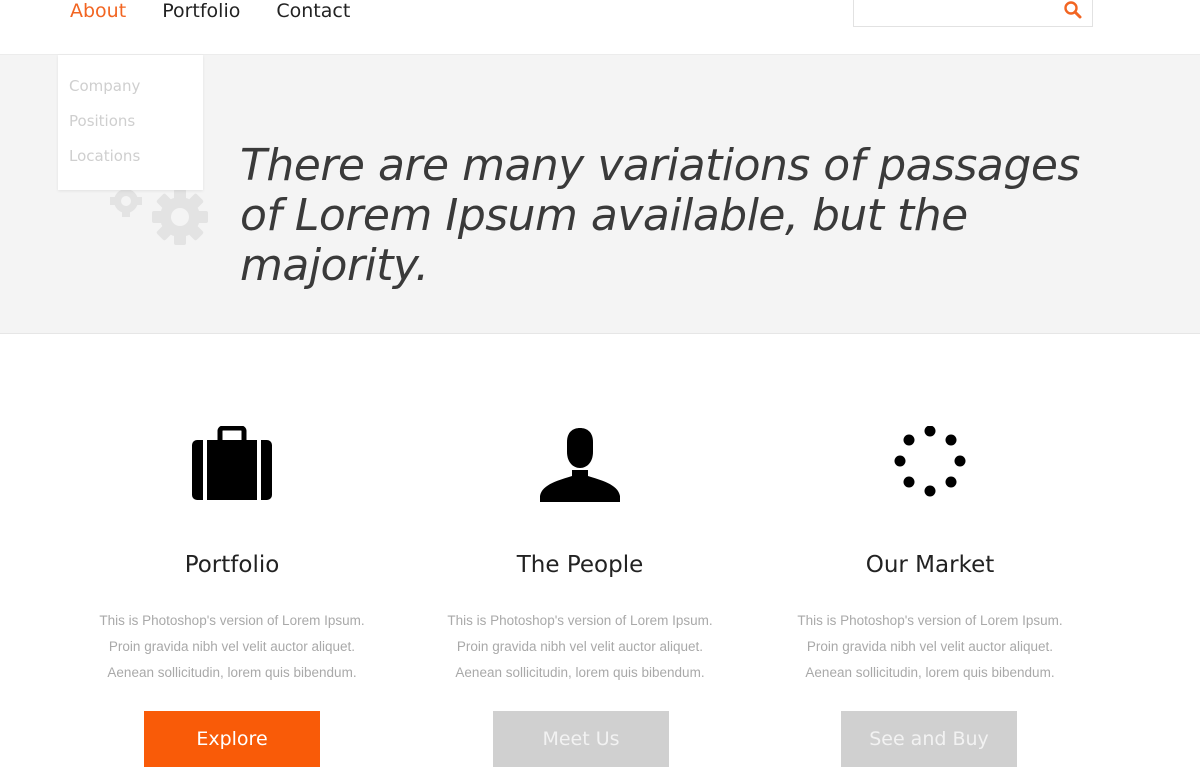 This screenshot has height=777, width=1200. Describe the element at coordinates (232, 565) in the screenshot. I see `feature-title: Portfolio` at that location.